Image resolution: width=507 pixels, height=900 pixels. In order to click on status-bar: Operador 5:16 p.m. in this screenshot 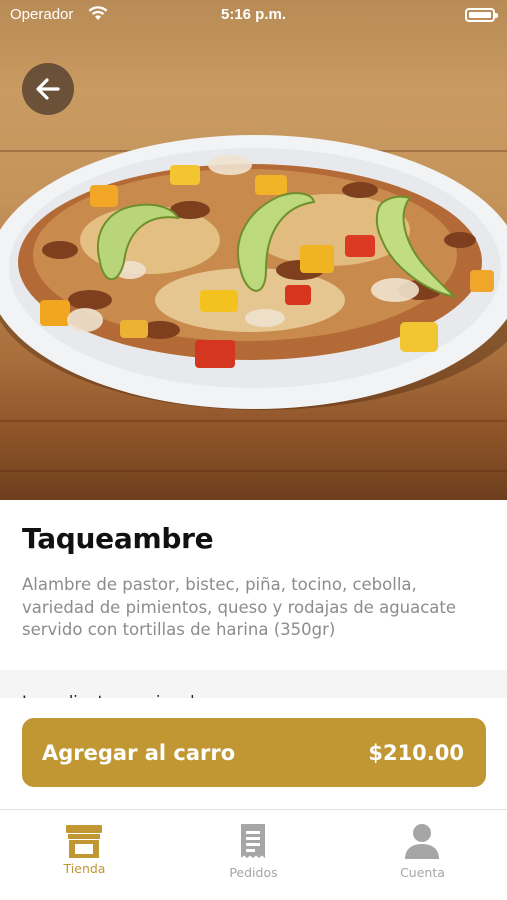, I will do `click(253, 15)`.